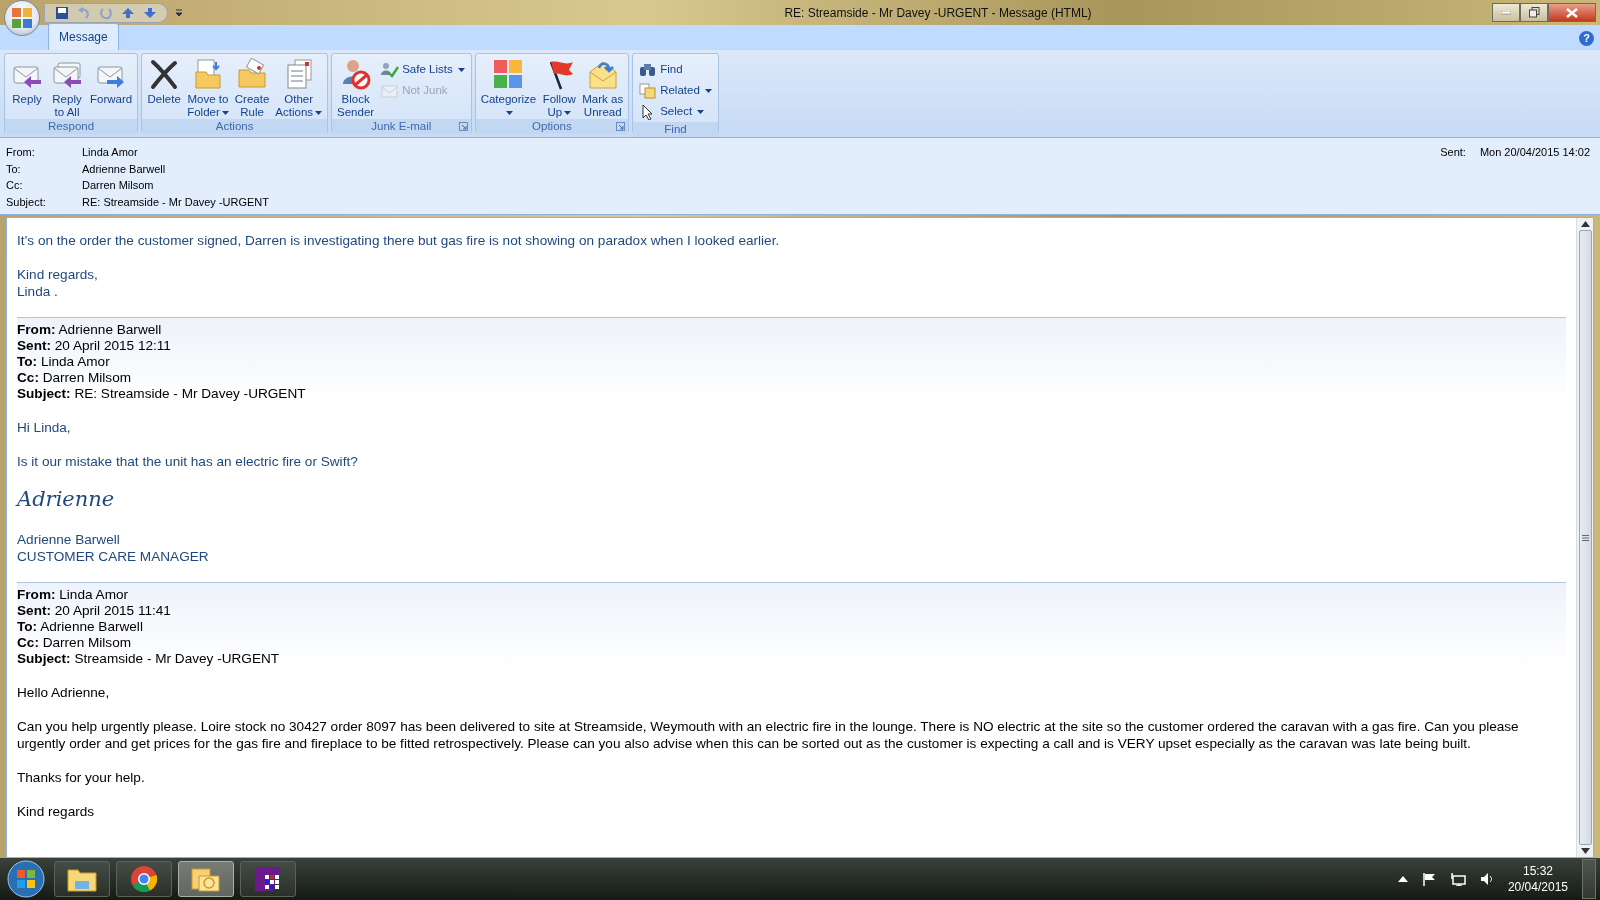 This screenshot has width=1600, height=900. What do you see at coordinates (423, 69) in the screenshot?
I see `ribbon-button: Safe Lists` at bounding box center [423, 69].